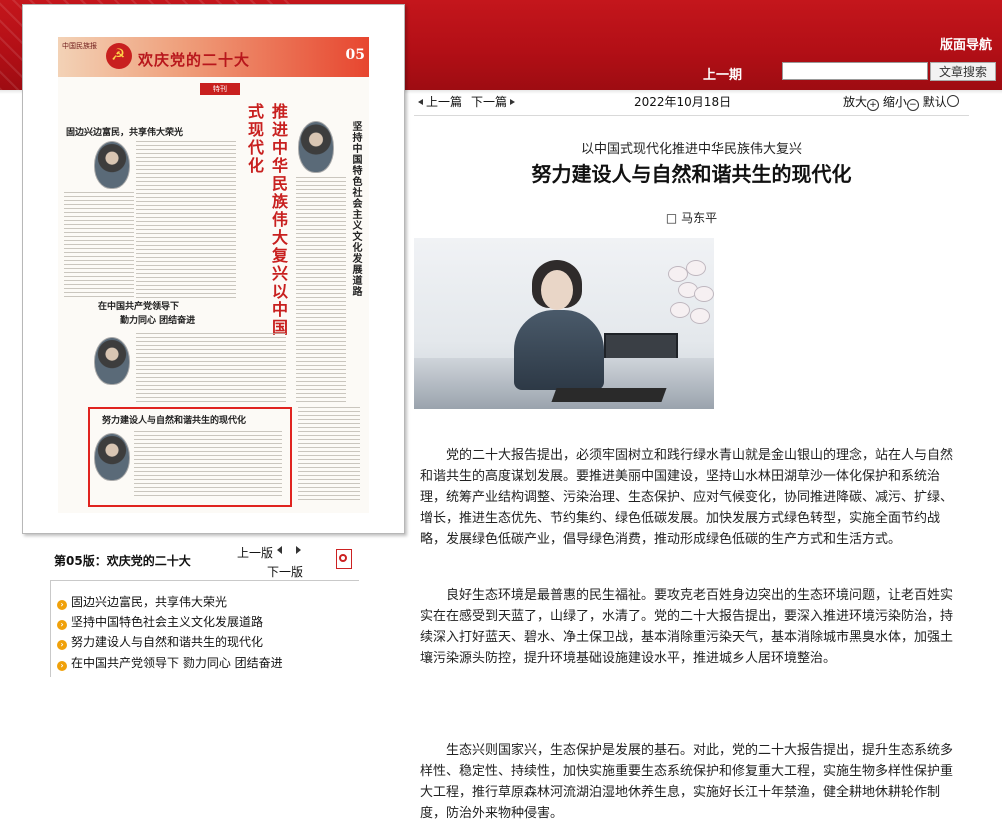  I want to click on article-head-3: 努力建设人与自然和谐共生的现代化, so click(174, 419).